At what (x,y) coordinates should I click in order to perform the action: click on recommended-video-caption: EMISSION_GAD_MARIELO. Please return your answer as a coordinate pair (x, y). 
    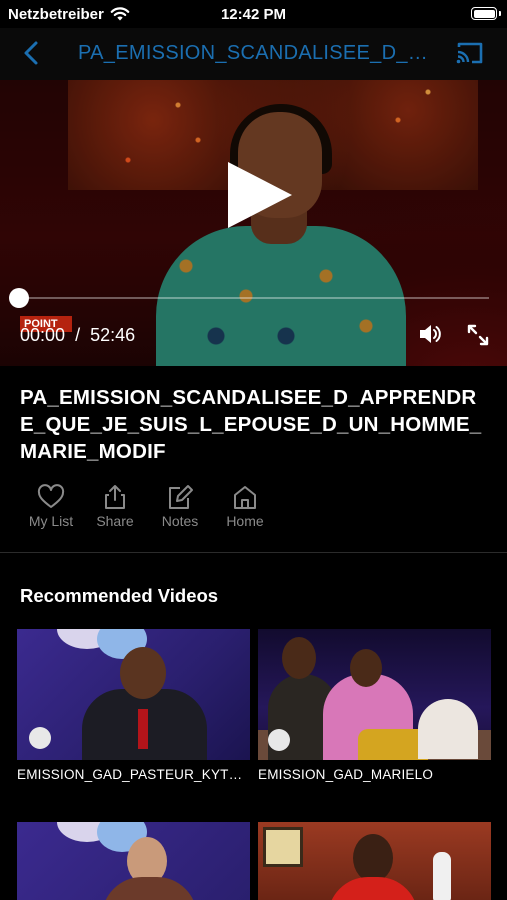
    Looking at the image, I should click on (346, 774).